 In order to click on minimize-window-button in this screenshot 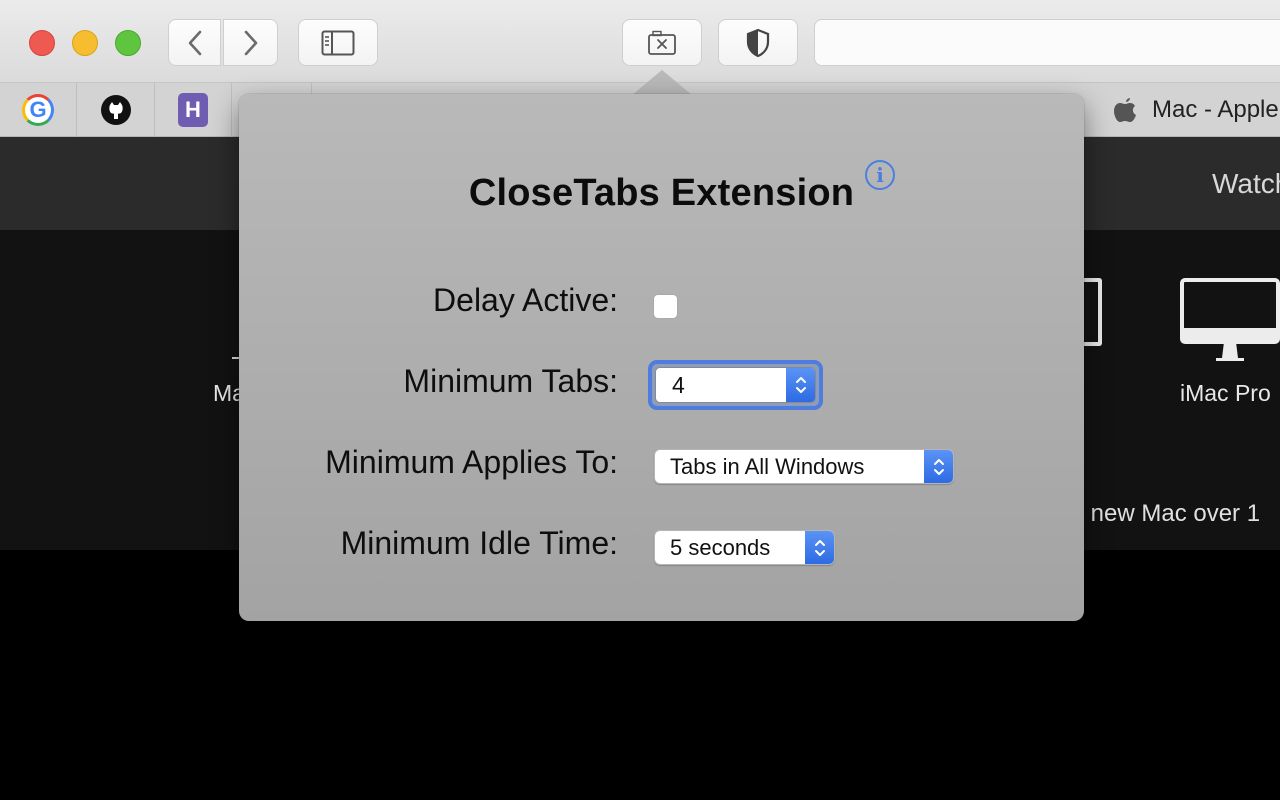, I will do `click(85, 43)`.